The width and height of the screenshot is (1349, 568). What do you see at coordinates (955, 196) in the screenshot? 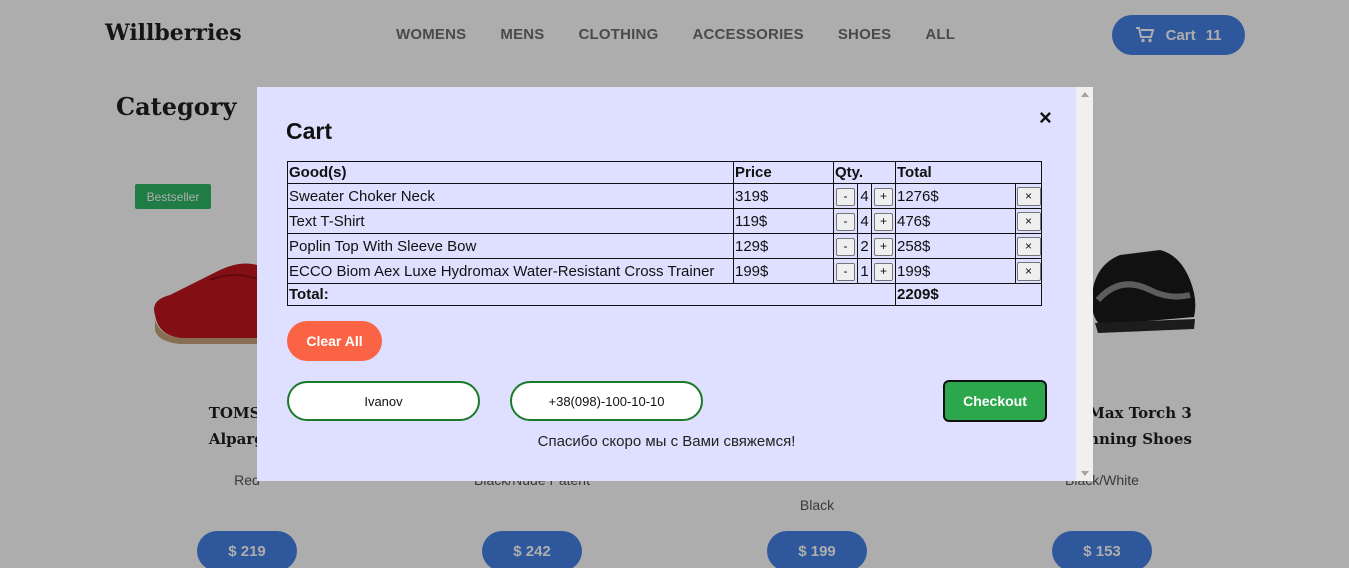
I see `item-total: 1276$` at bounding box center [955, 196].